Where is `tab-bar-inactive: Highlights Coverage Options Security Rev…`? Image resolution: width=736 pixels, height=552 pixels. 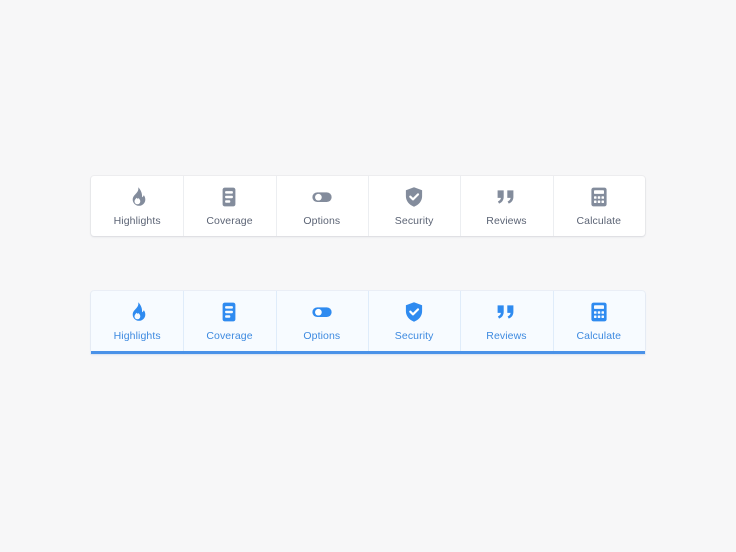 tab-bar-inactive: Highlights Coverage Options Security Rev… is located at coordinates (368, 206).